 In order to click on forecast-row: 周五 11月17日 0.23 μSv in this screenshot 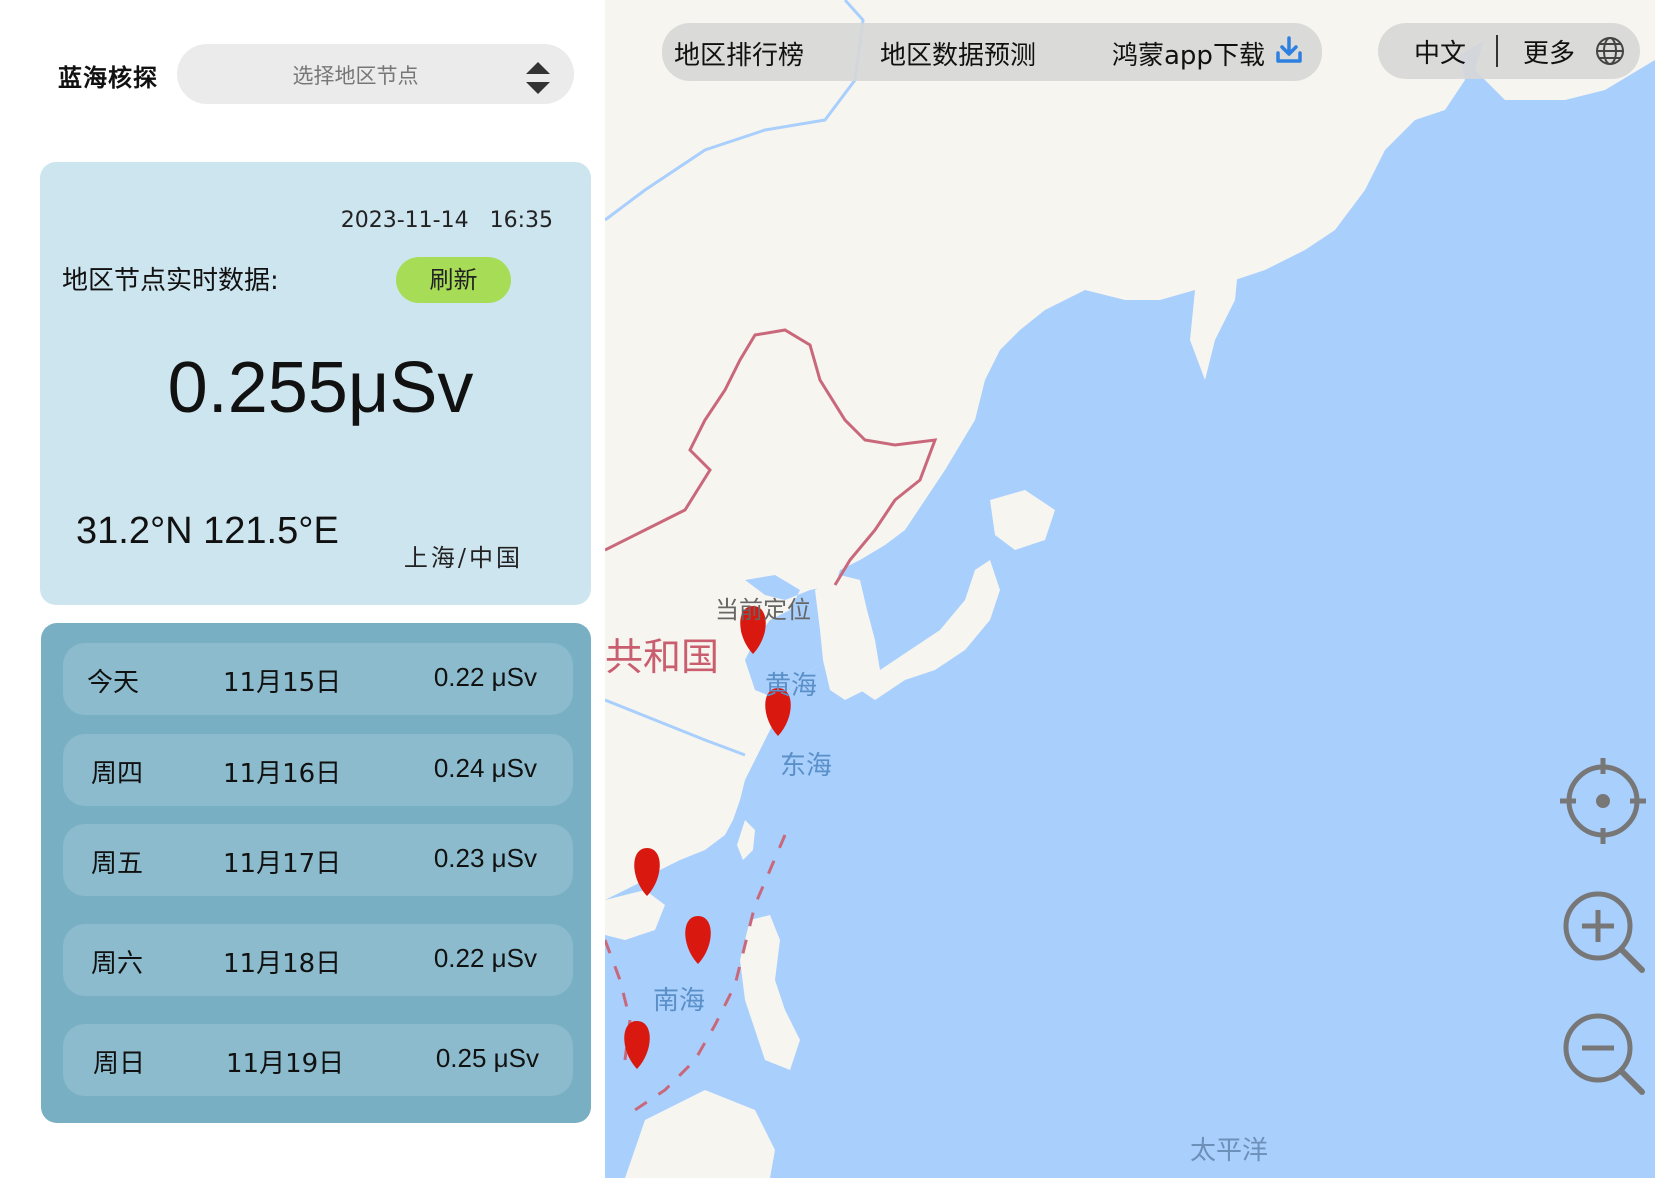, I will do `click(318, 860)`.